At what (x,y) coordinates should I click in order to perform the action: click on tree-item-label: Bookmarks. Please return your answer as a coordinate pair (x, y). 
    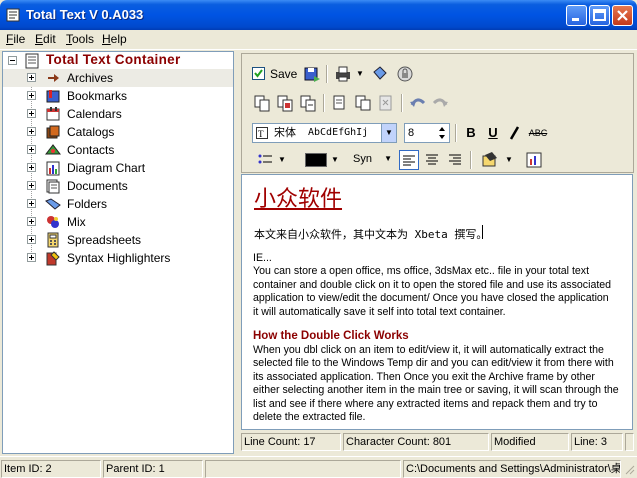
    Looking at the image, I should click on (97, 96).